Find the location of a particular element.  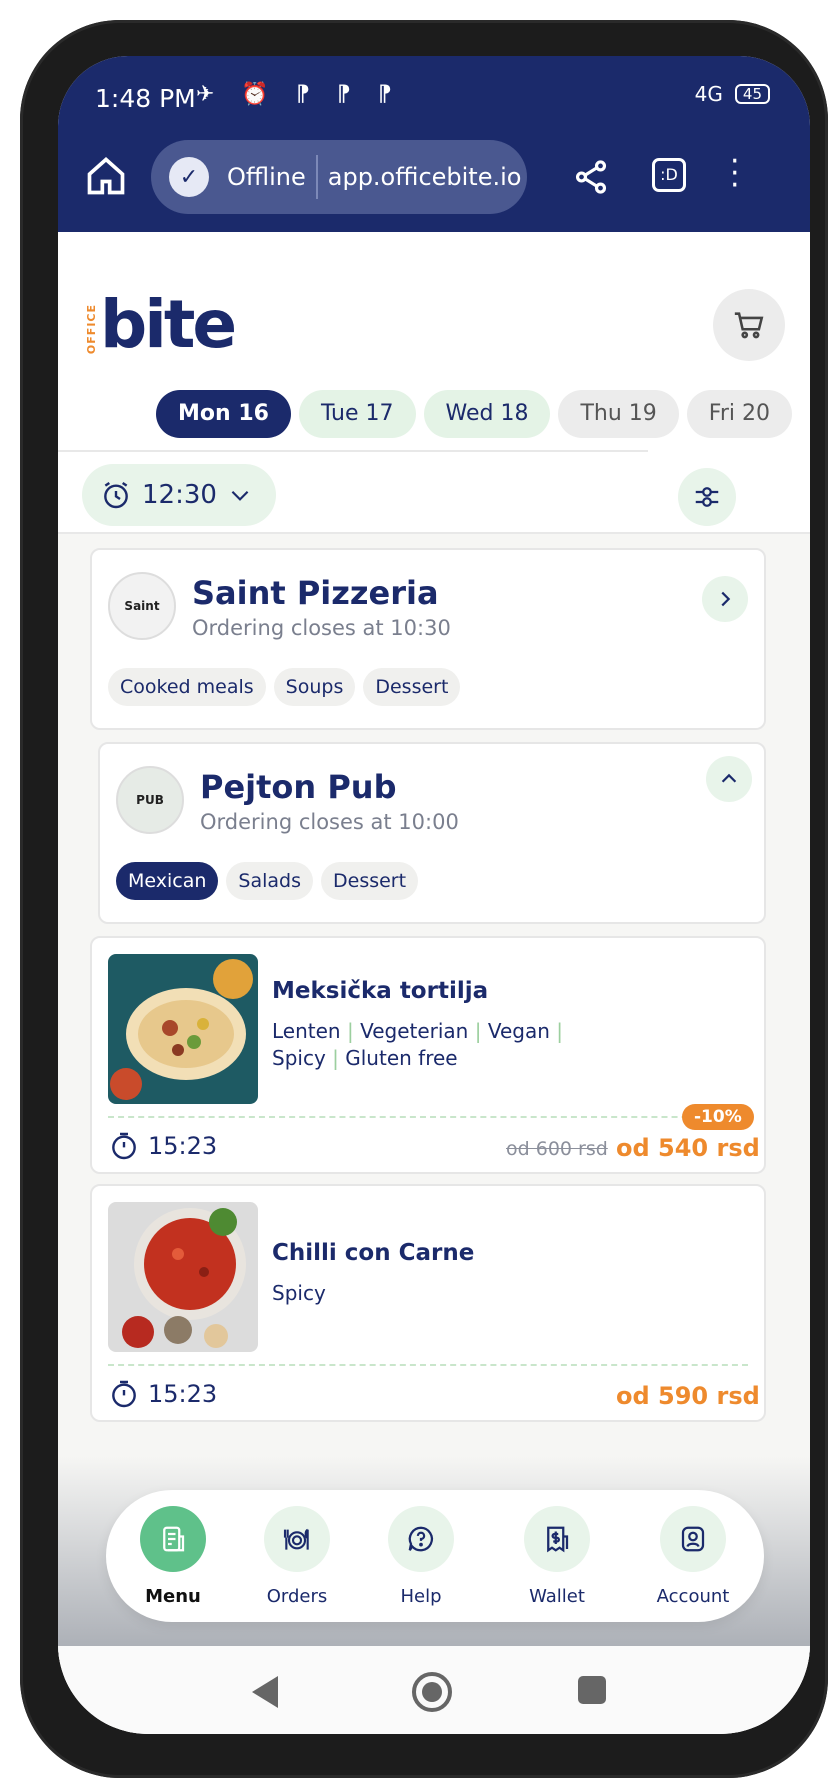

restaurant-logo: PUB is located at coordinates (150, 800).